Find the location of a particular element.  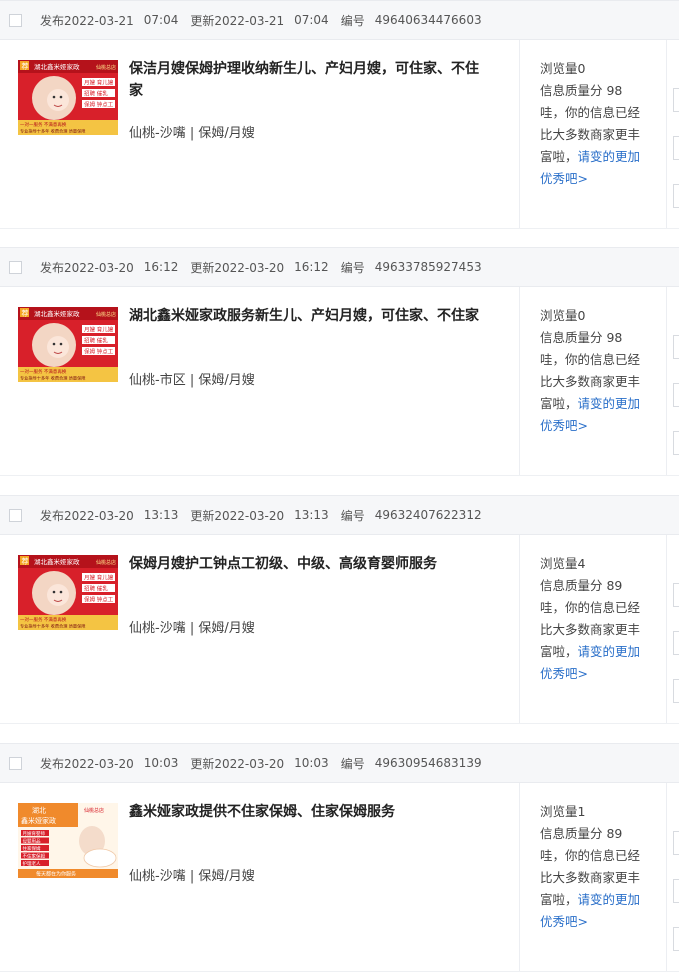

listing-title: 保洁月嫂保姆护理收纳新生儿、产妇月嫂，可住家、不住家 is located at coordinates (309, 80).